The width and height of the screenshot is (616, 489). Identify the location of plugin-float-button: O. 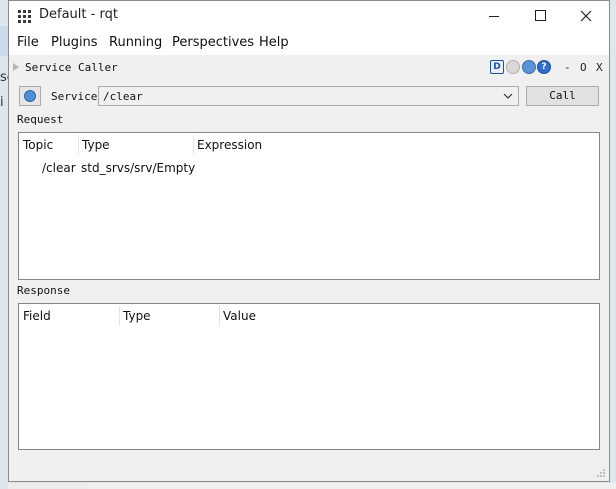
(583, 67).